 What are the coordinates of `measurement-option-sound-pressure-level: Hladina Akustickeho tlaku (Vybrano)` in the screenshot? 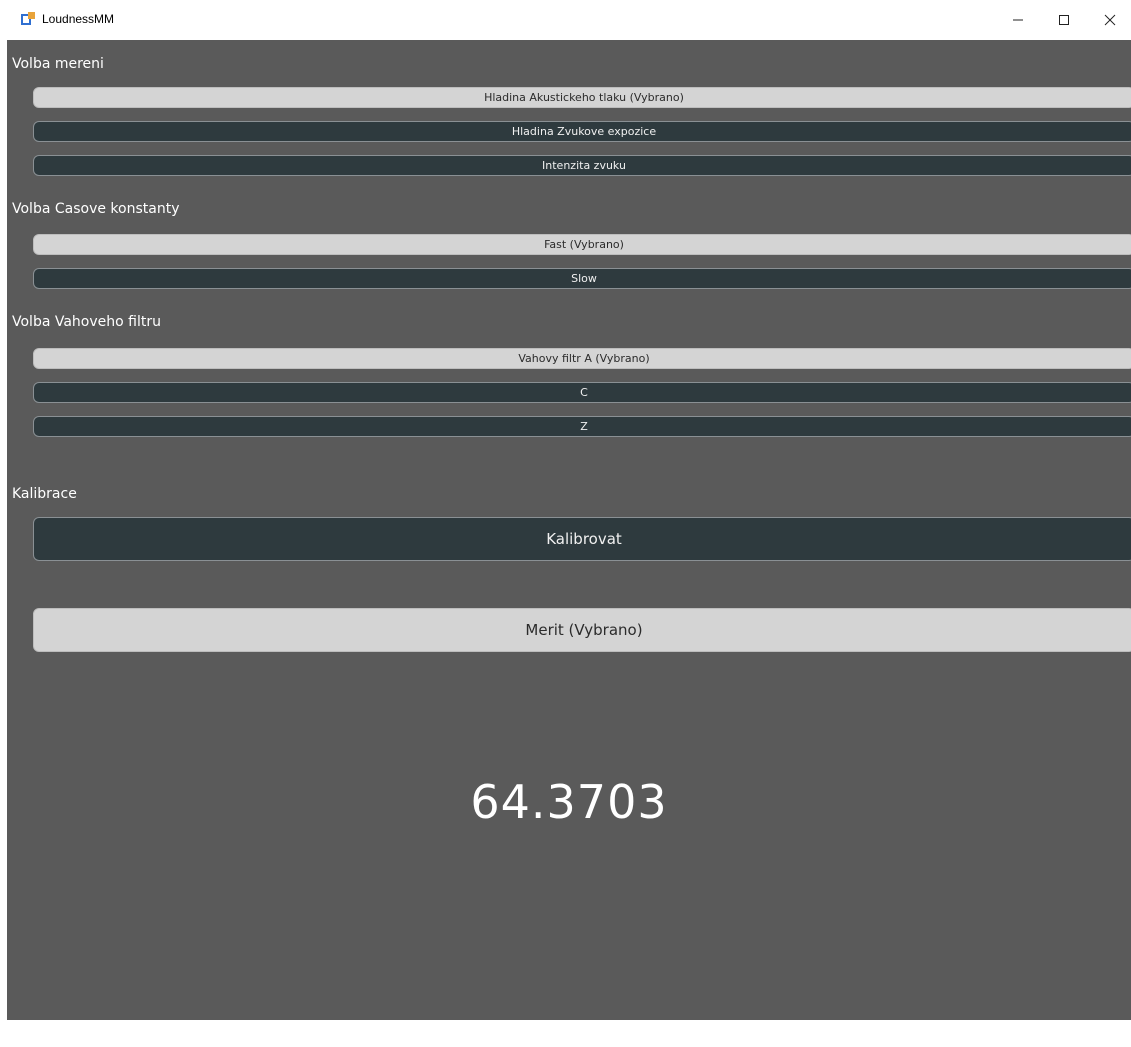 It's located at (582, 97).